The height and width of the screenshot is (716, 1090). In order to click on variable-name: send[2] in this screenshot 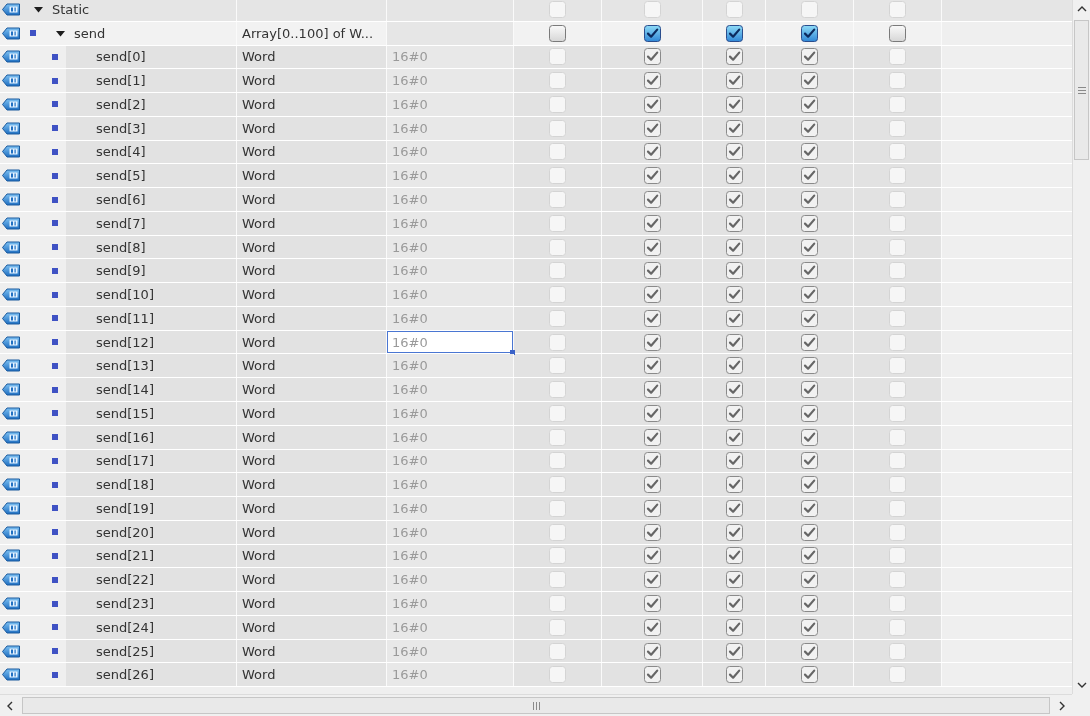, I will do `click(121, 104)`.